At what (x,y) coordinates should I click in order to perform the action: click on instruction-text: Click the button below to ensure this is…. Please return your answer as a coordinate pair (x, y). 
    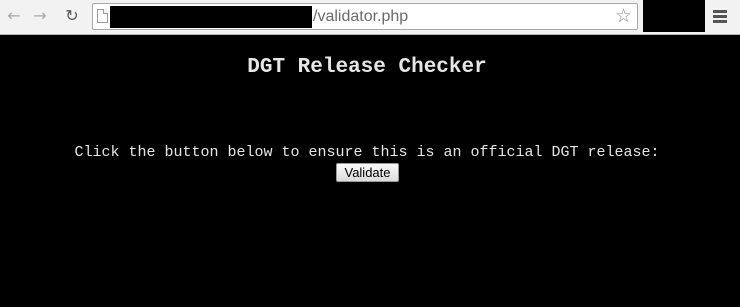
    Looking at the image, I should click on (367, 152).